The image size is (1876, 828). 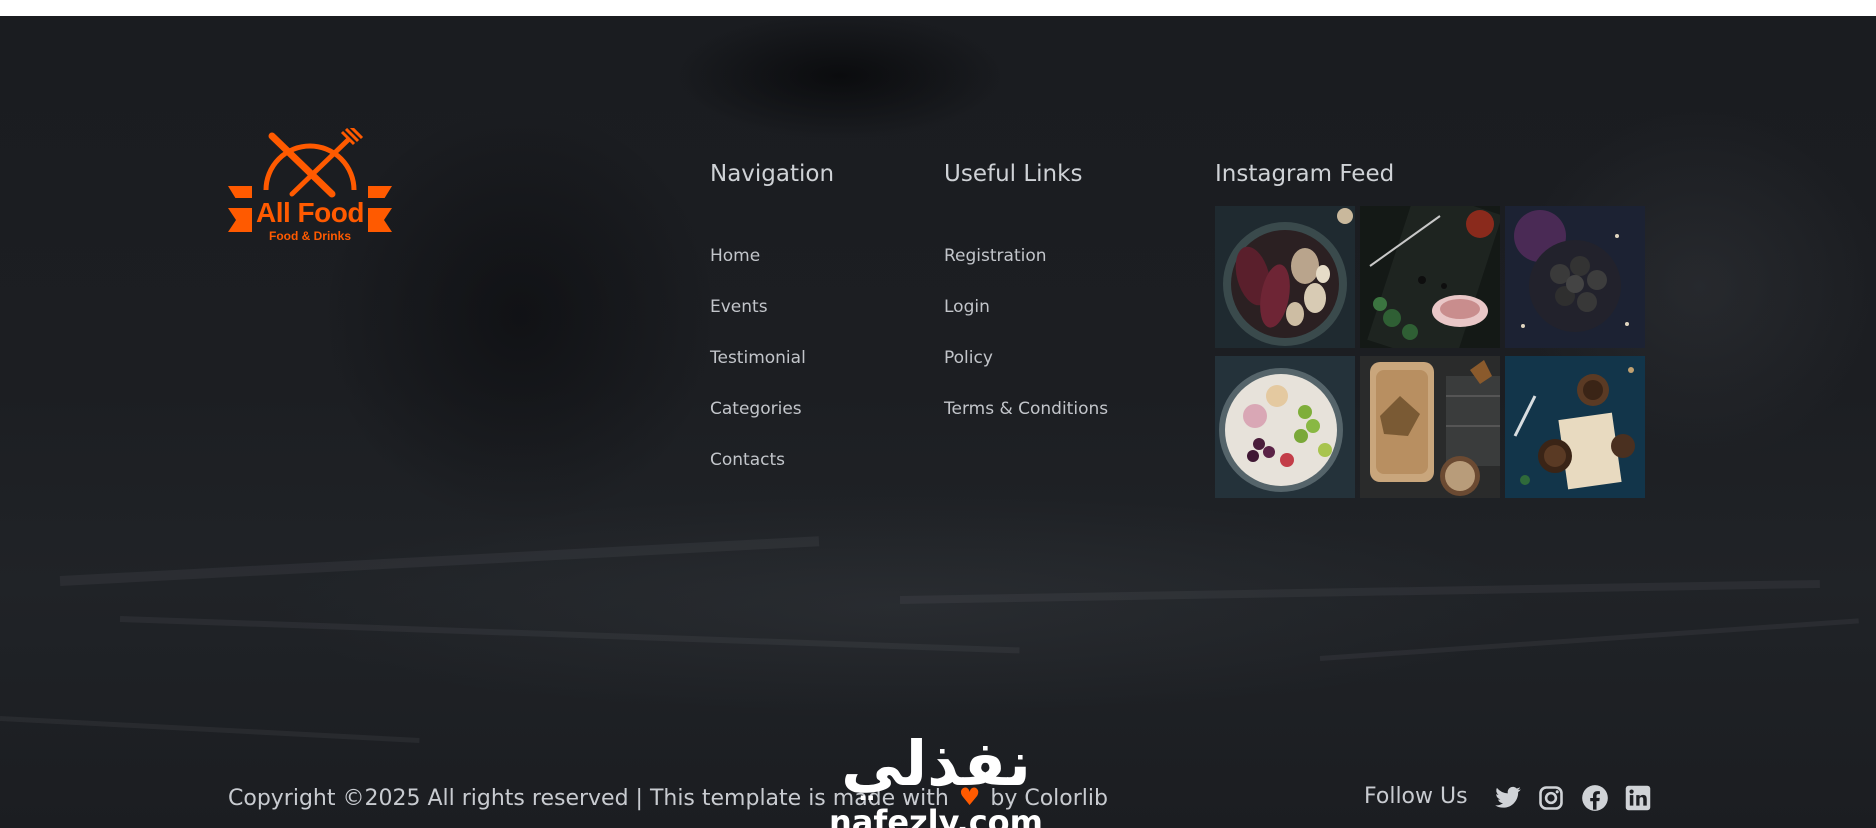 What do you see at coordinates (936, 815) in the screenshot?
I see `watermark-latin-text: nafezly.com` at bounding box center [936, 815].